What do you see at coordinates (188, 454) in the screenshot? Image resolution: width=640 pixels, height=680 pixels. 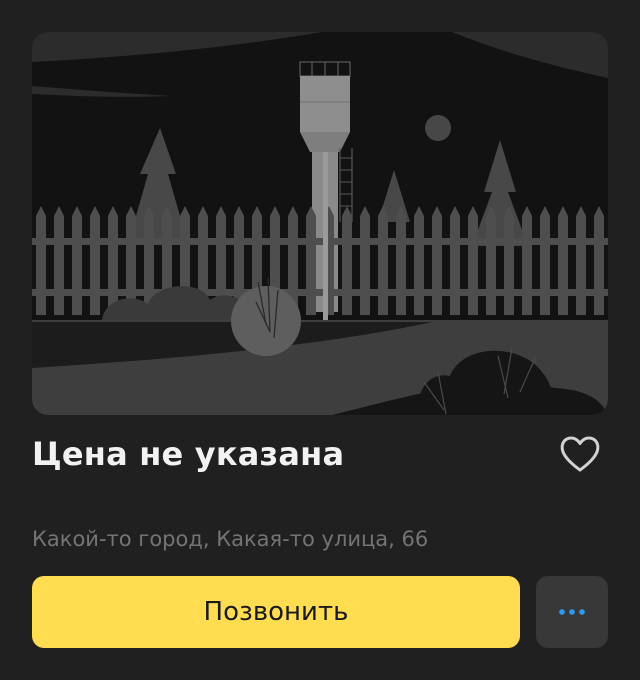 I see `price-text: Цена не указана` at bounding box center [188, 454].